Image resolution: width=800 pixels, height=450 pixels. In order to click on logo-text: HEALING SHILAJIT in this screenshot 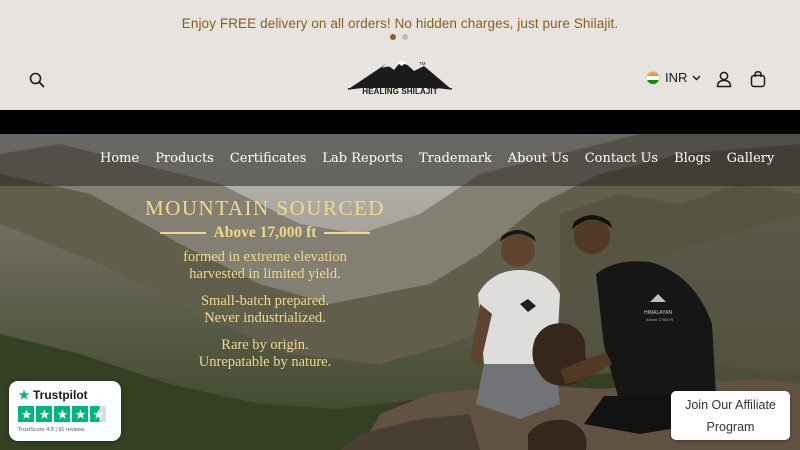, I will do `click(400, 91)`.